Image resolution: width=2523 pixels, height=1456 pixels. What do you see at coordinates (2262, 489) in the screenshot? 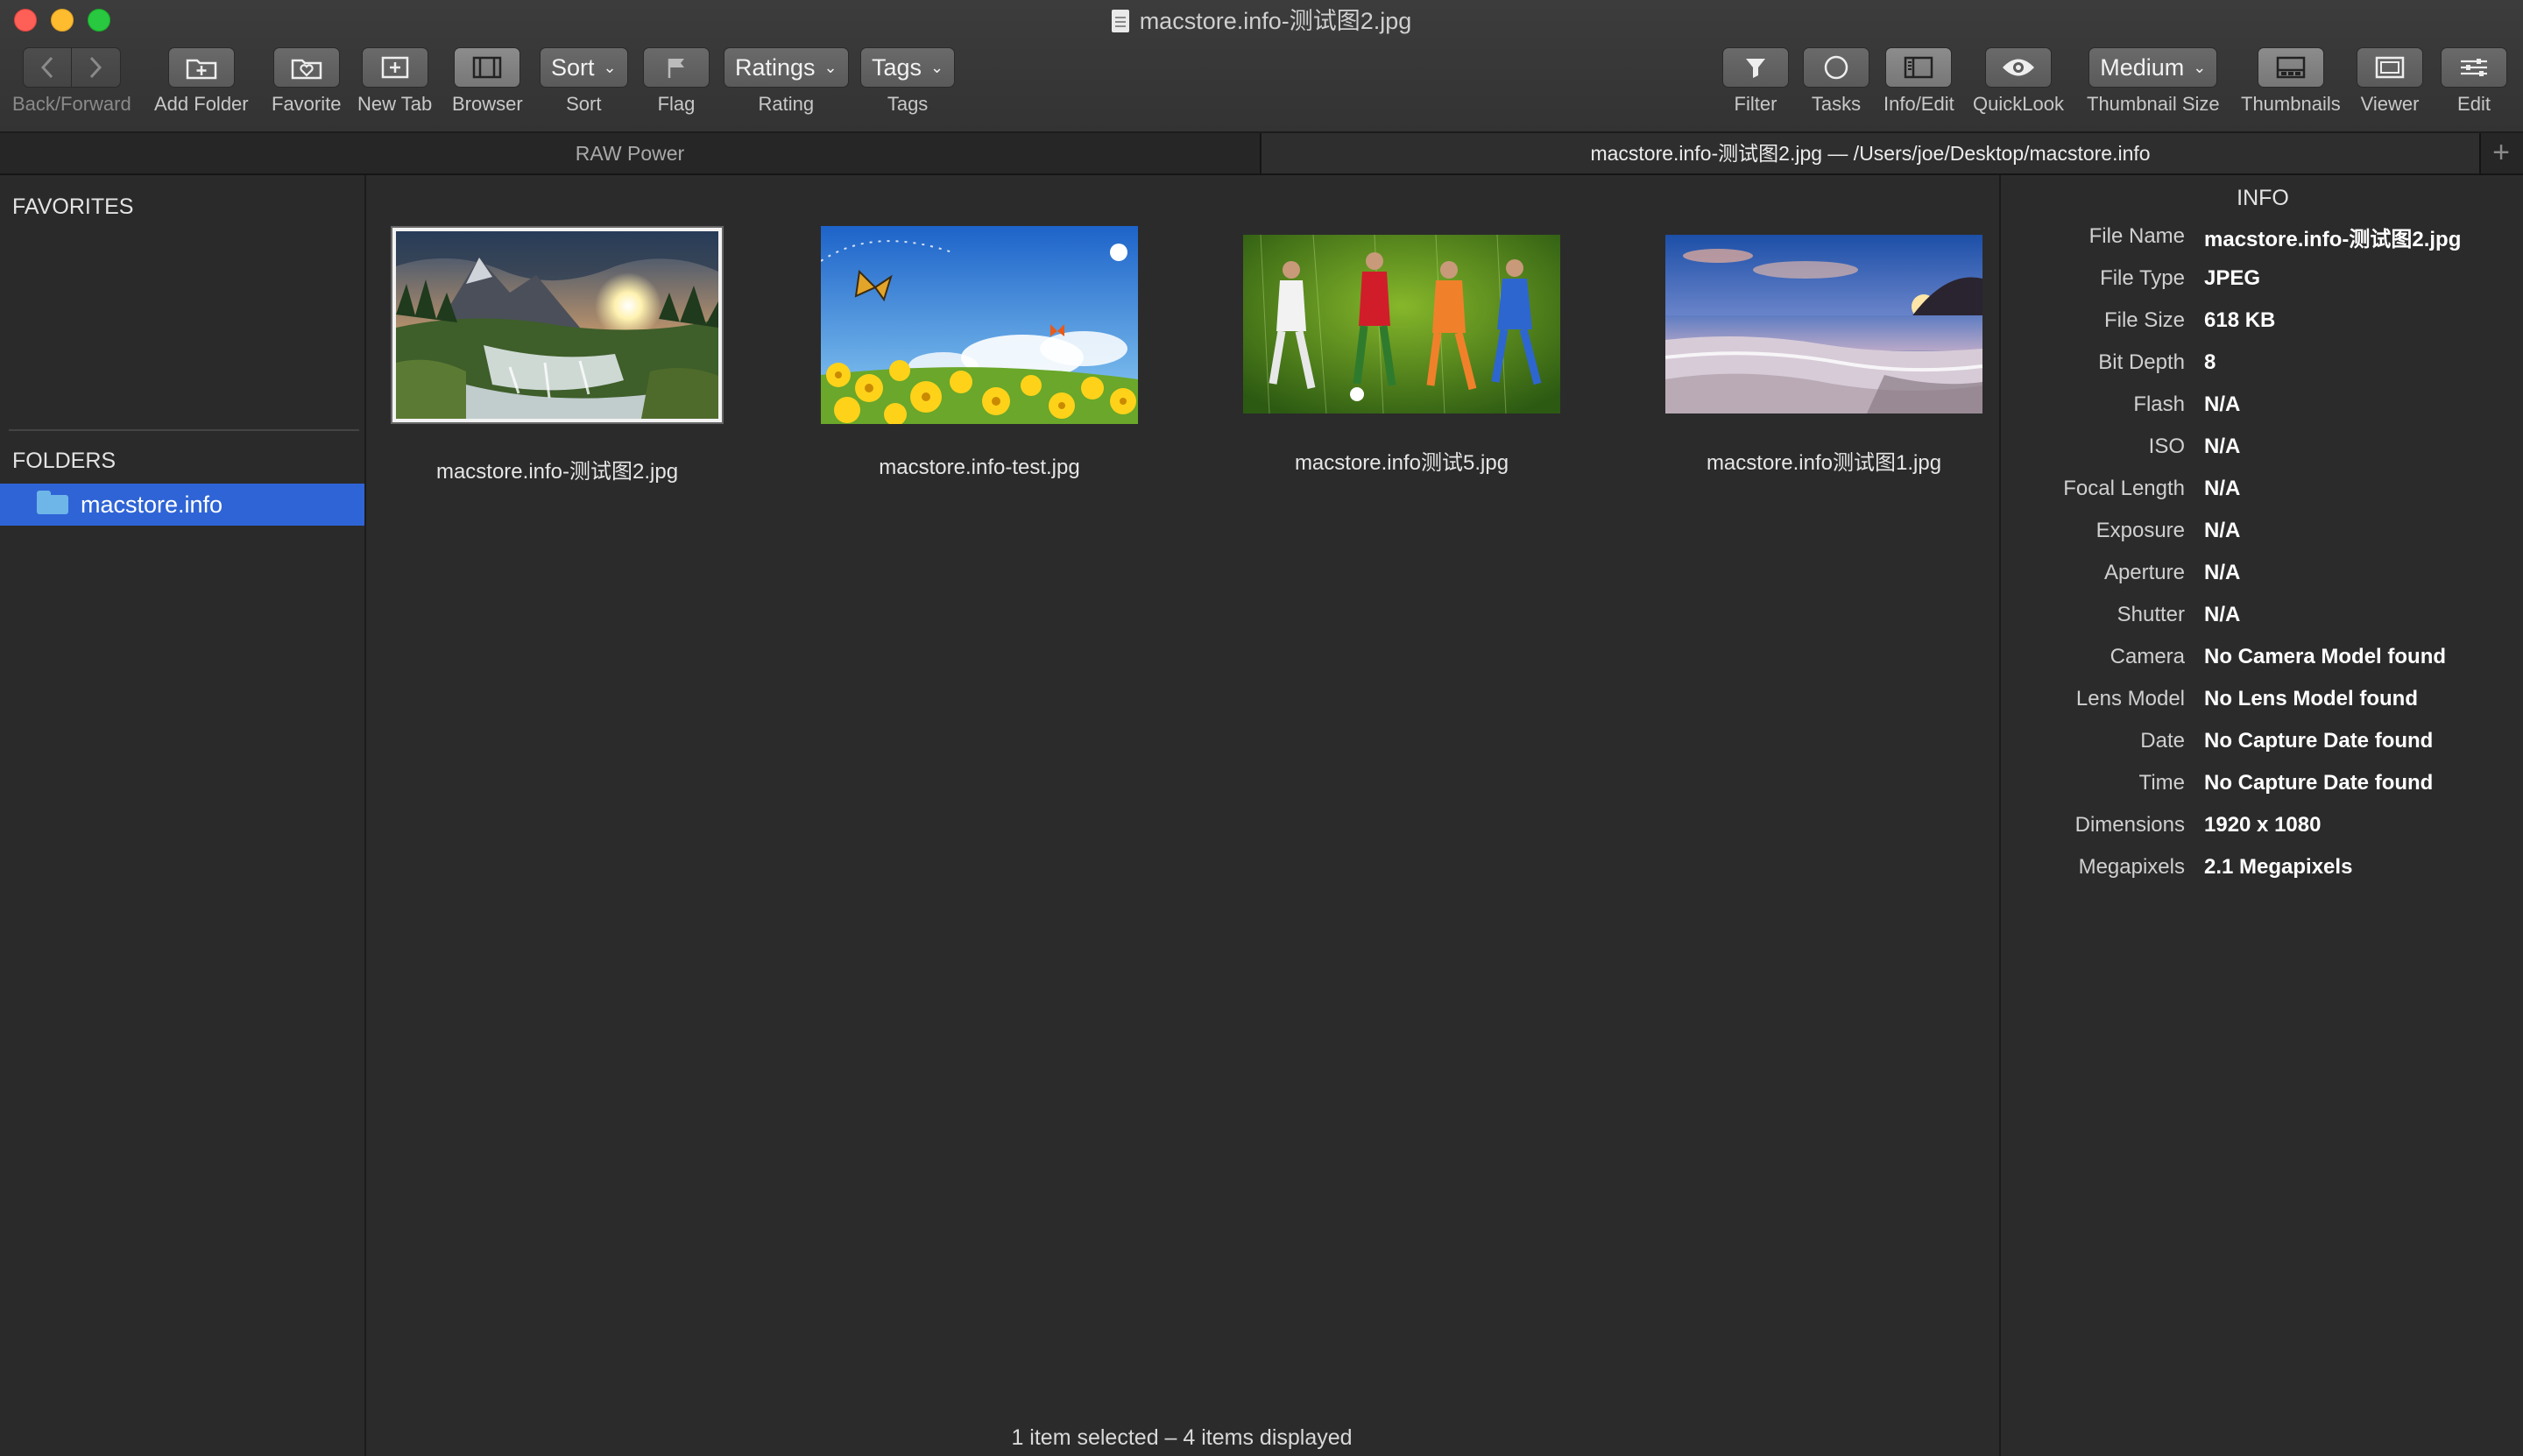
I see `info-row: Focal Length N/A` at bounding box center [2262, 489].